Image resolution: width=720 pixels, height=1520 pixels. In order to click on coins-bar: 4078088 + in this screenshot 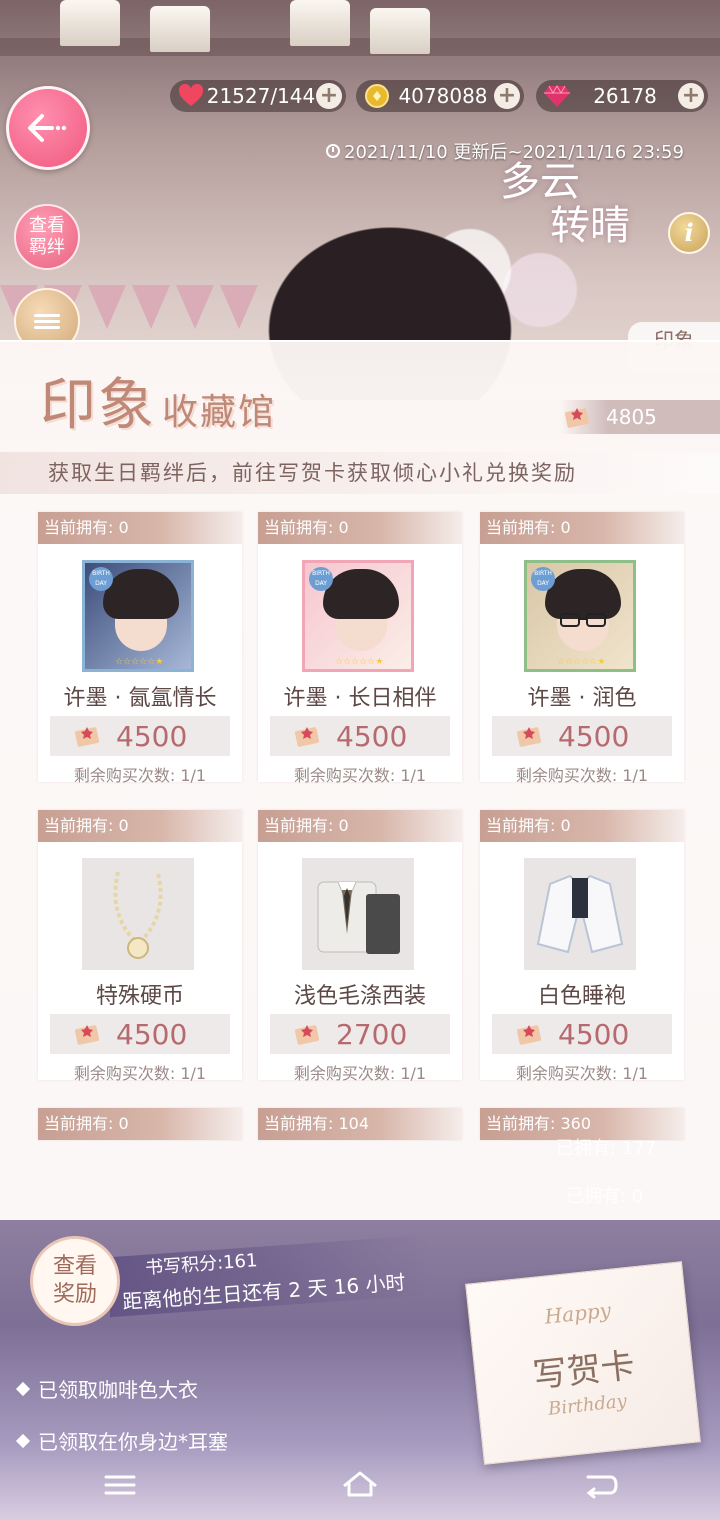, I will do `click(440, 96)`.